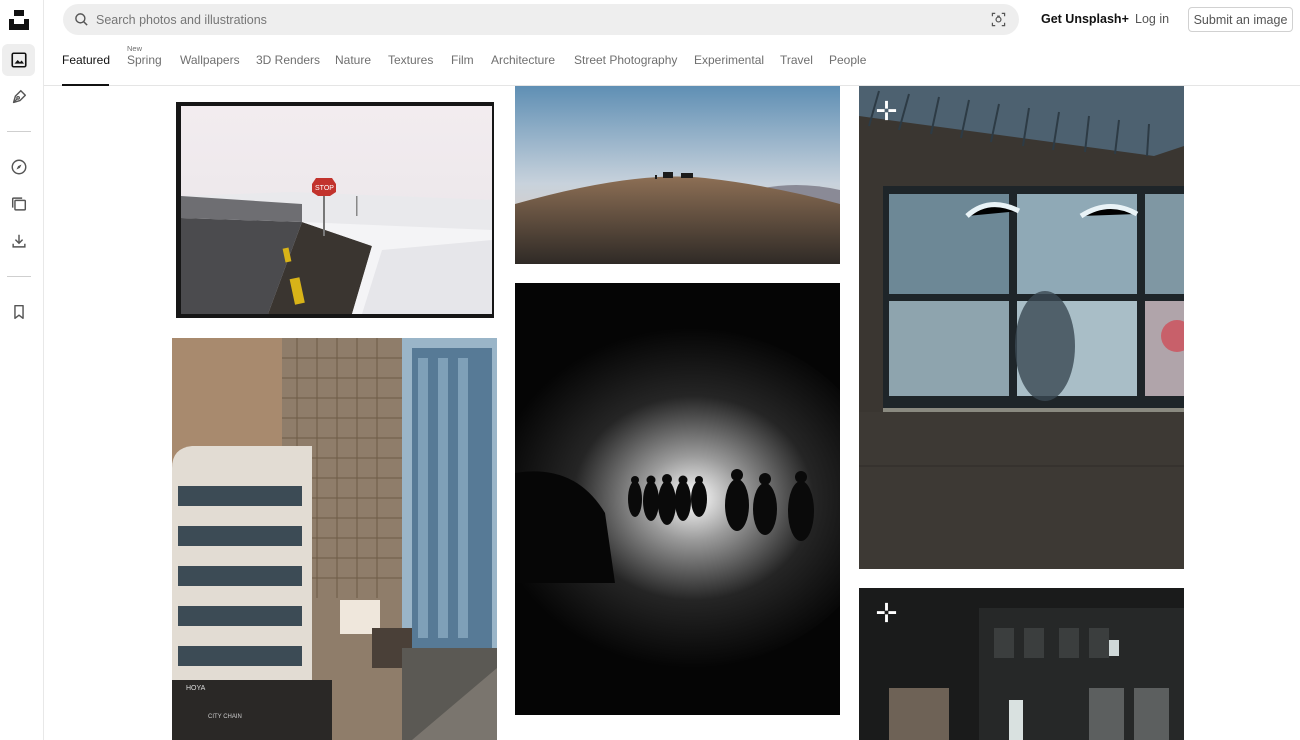 Image resolution: width=1300 pixels, height=740 pixels. I want to click on login-link: Log in, so click(1152, 19).